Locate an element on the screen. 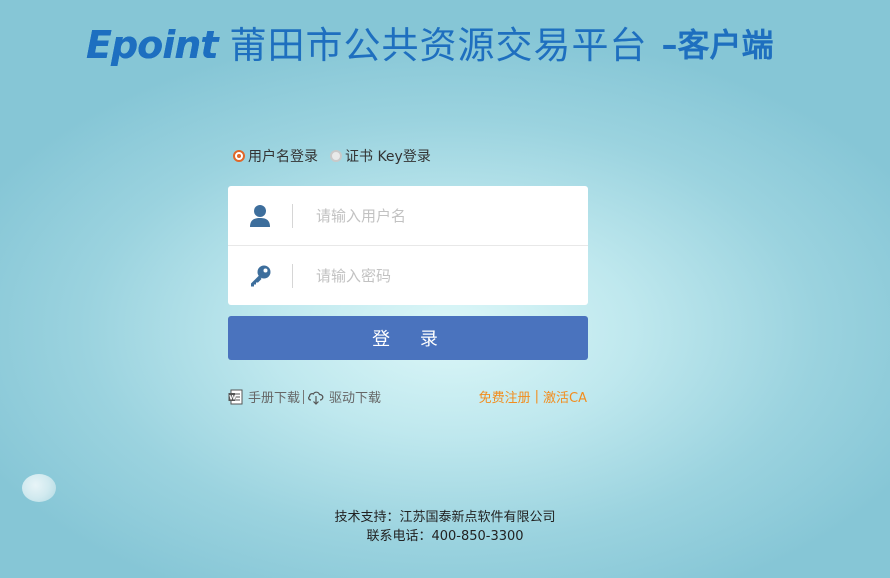 The height and width of the screenshot is (578, 890). page-title: 莆田市公共资源交易平台 is located at coordinates (438, 45).